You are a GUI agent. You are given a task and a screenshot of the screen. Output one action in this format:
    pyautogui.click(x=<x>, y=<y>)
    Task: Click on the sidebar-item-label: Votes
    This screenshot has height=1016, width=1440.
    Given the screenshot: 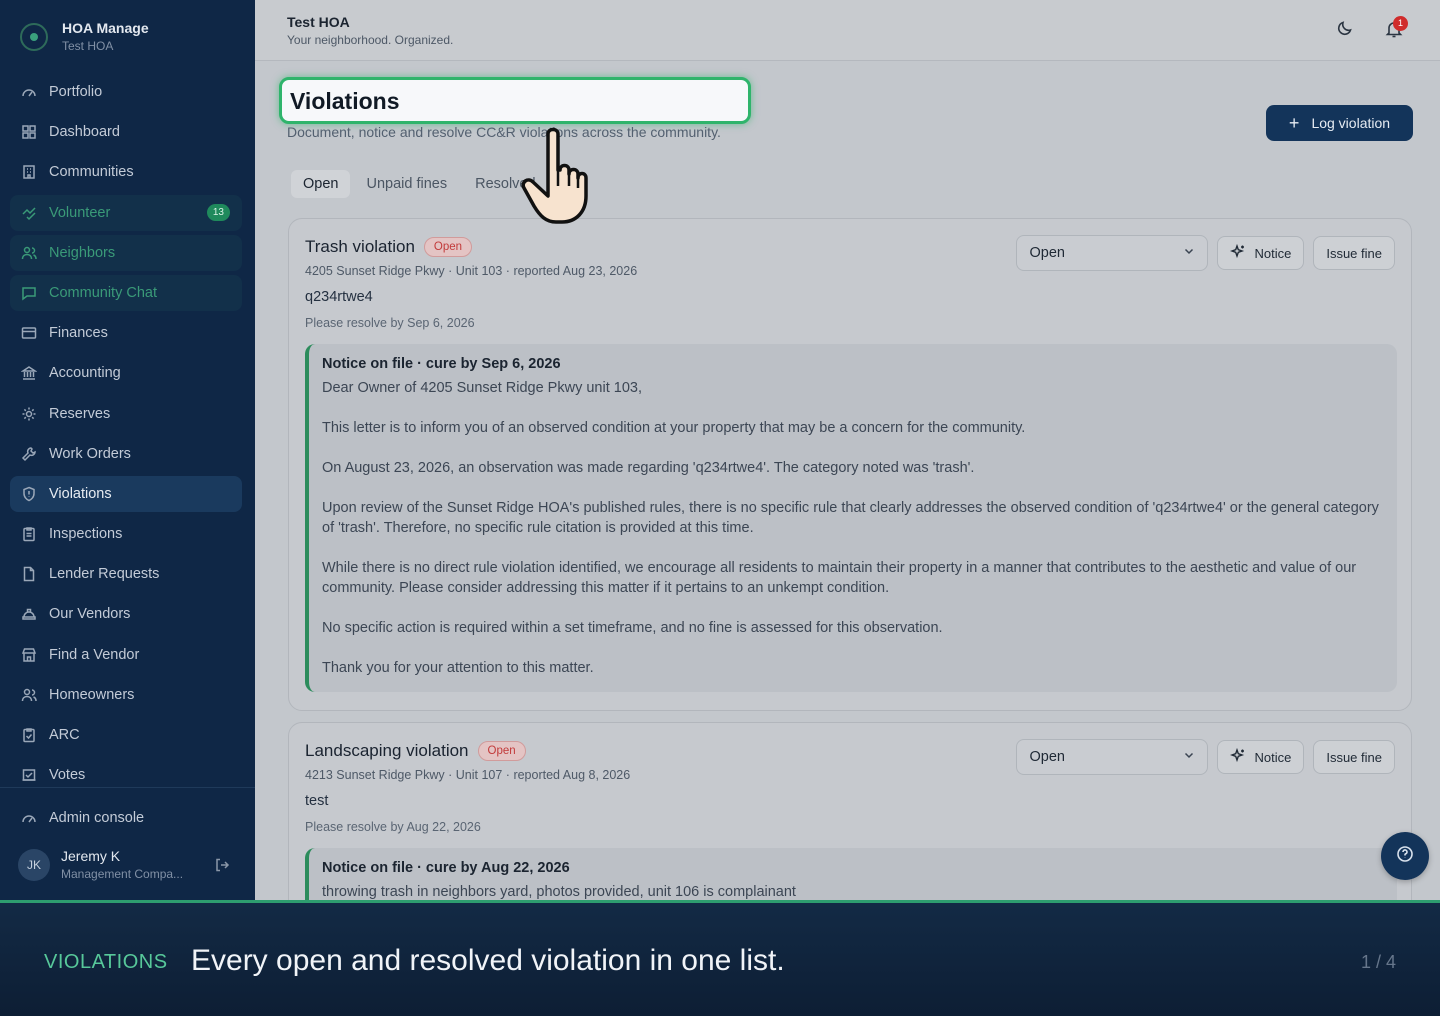 What is the action you would take?
    pyautogui.click(x=67, y=775)
    